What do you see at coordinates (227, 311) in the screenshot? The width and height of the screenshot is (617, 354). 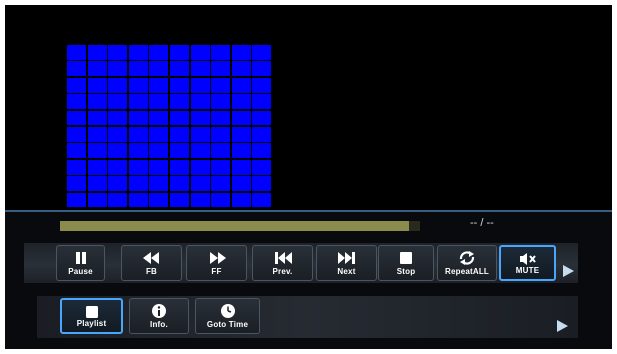 I see `clock-icon` at bounding box center [227, 311].